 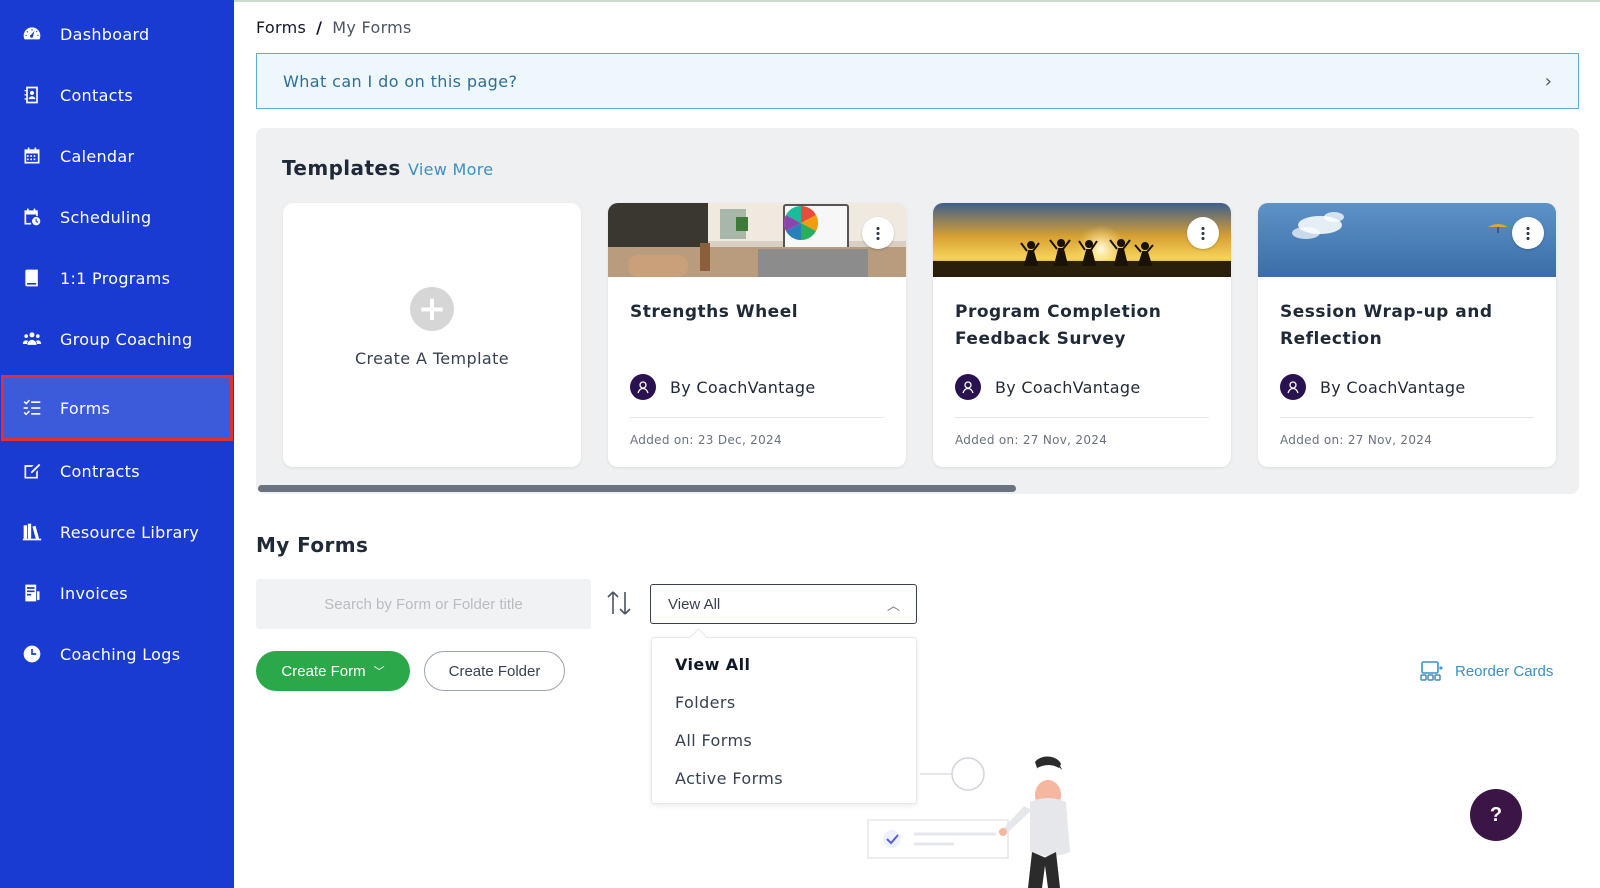 What do you see at coordinates (917, 81) in the screenshot?
I see `help-banner: What can I do on this page? ›` at bounding box center [917, 81].